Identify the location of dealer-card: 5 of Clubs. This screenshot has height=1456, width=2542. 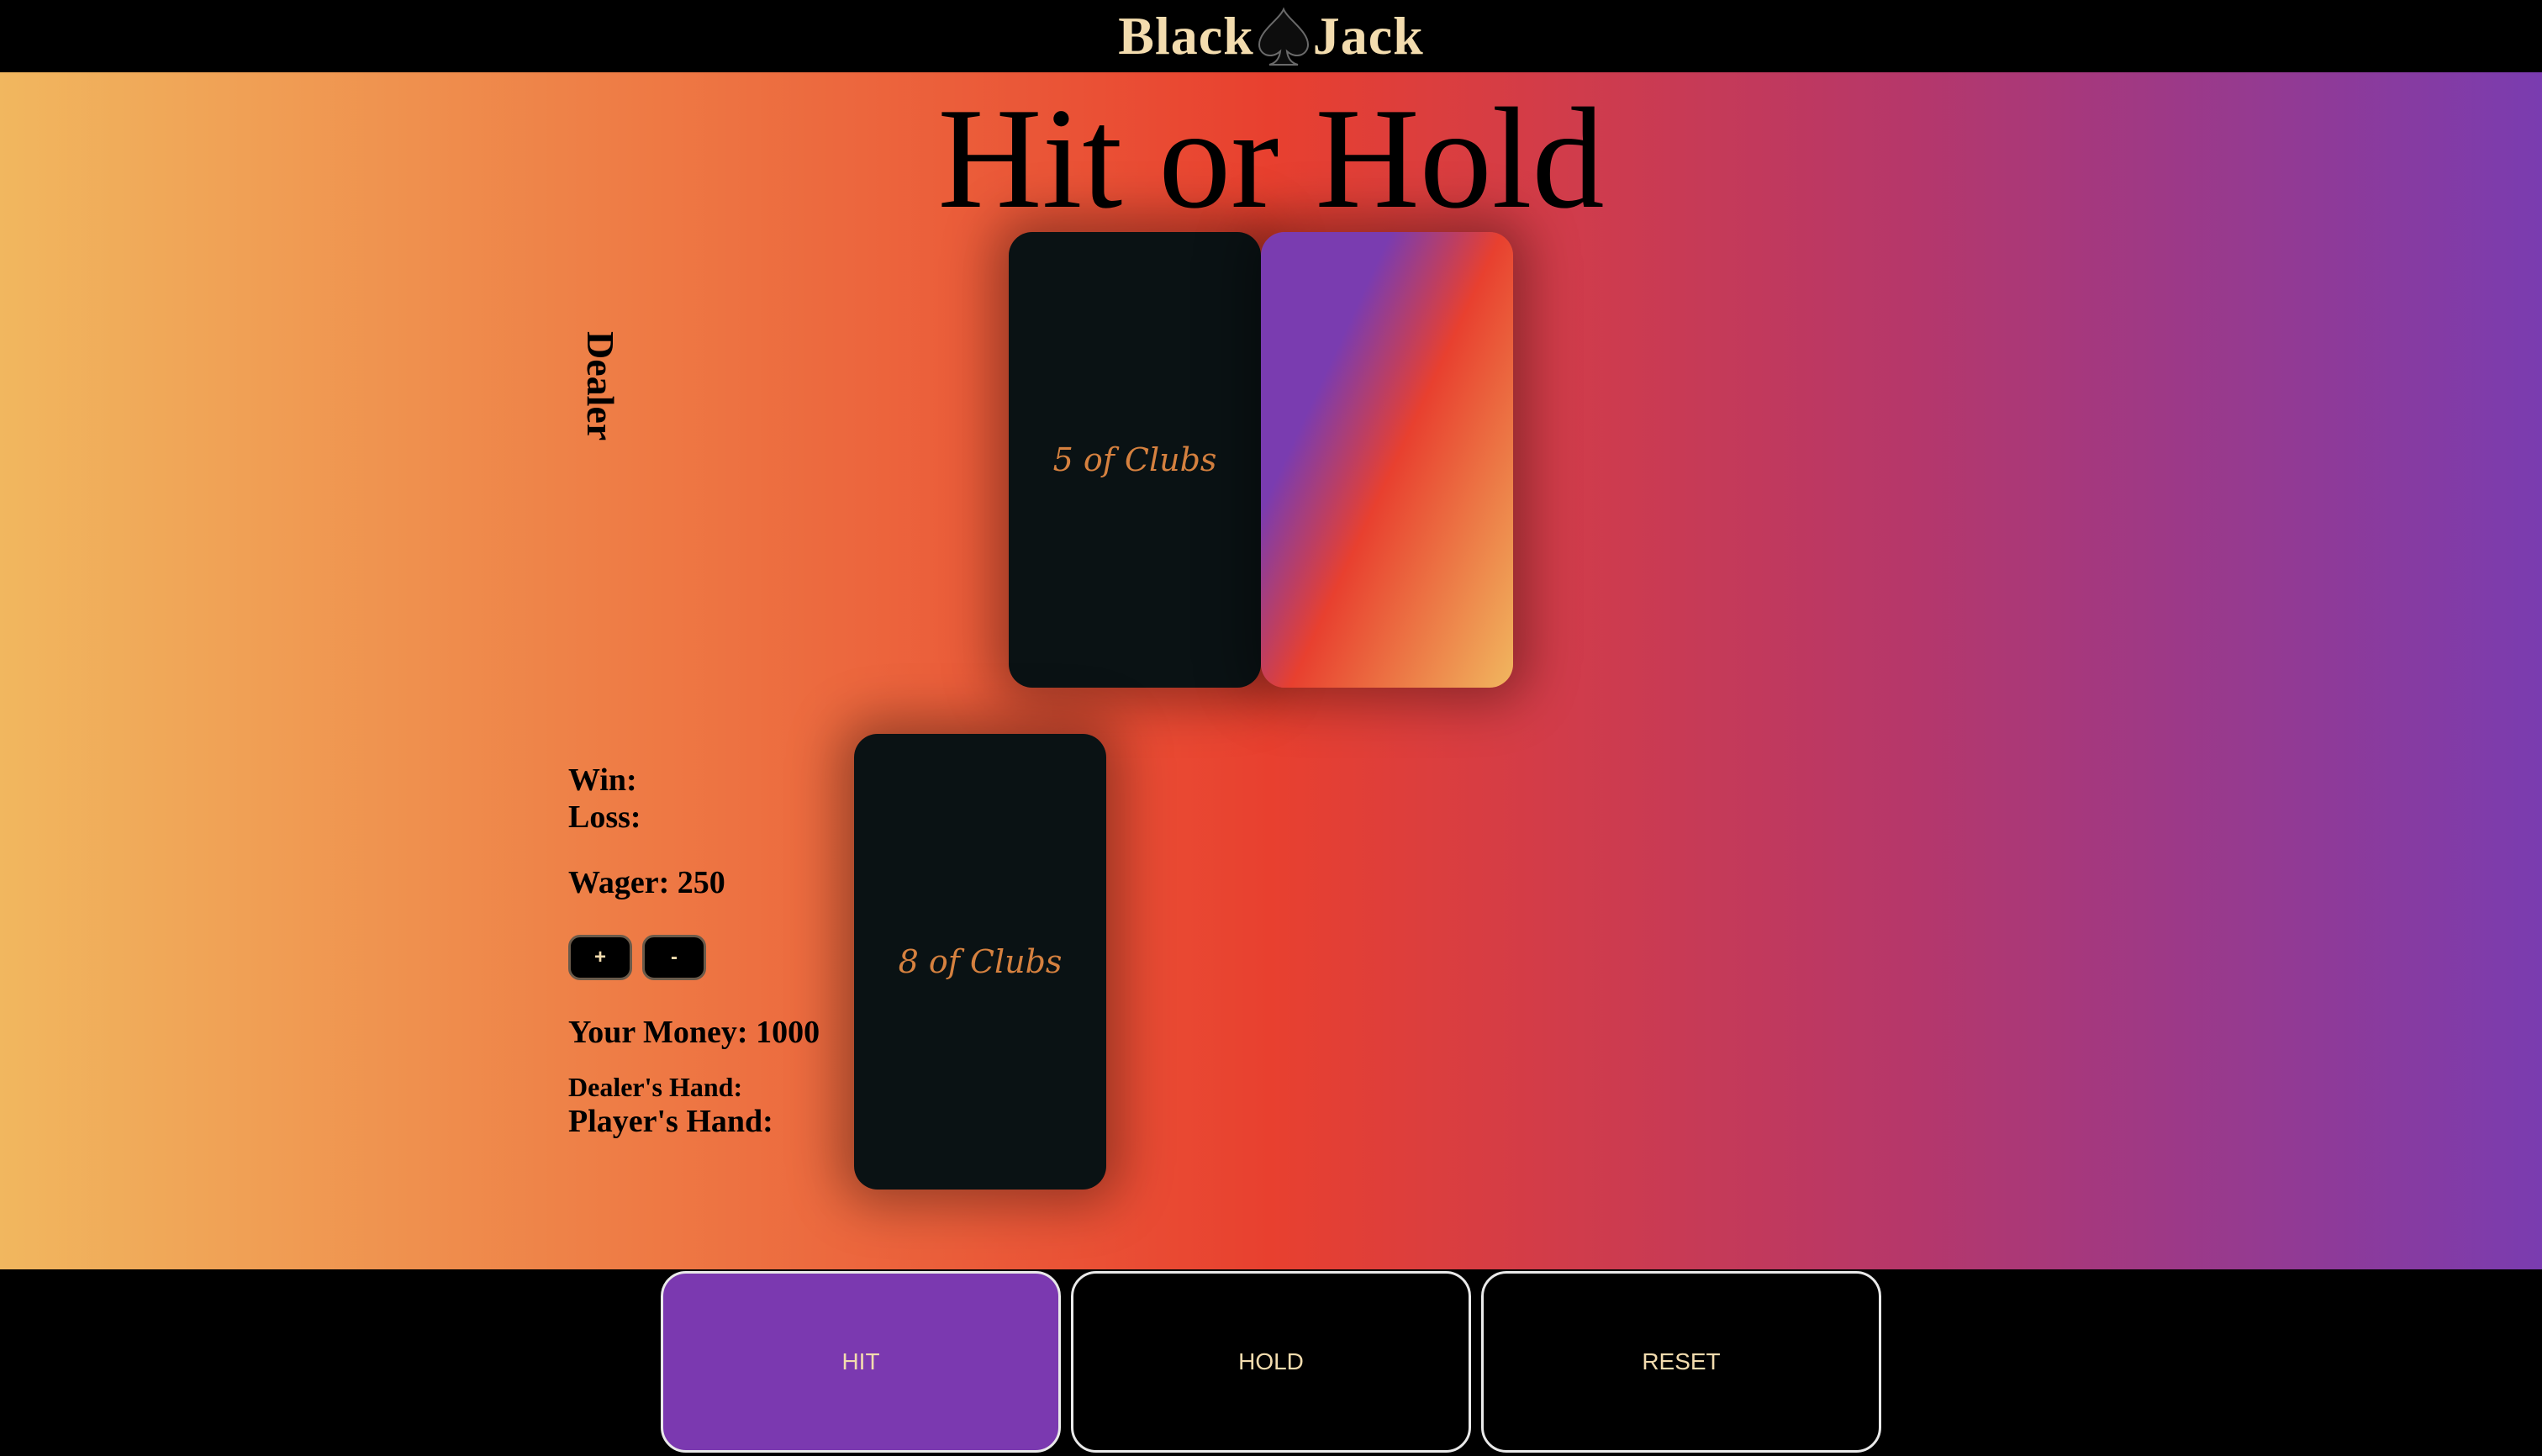
(1135, 460).